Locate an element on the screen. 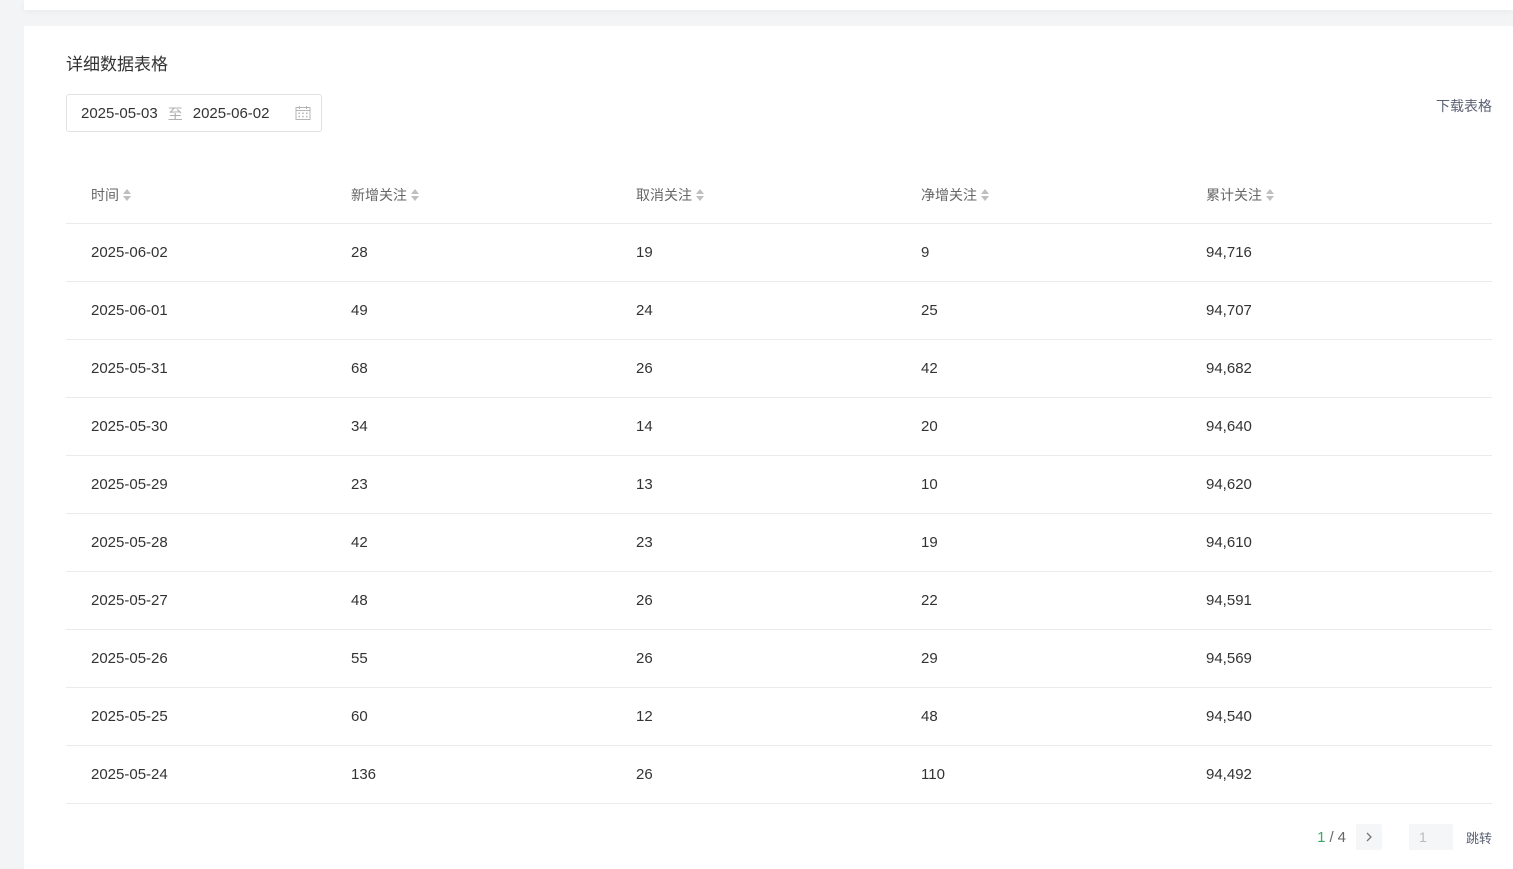 The height and width of the screenshot is (869, 1513). cell-time: 2025-06-02 is located at coordinates (129, 252).